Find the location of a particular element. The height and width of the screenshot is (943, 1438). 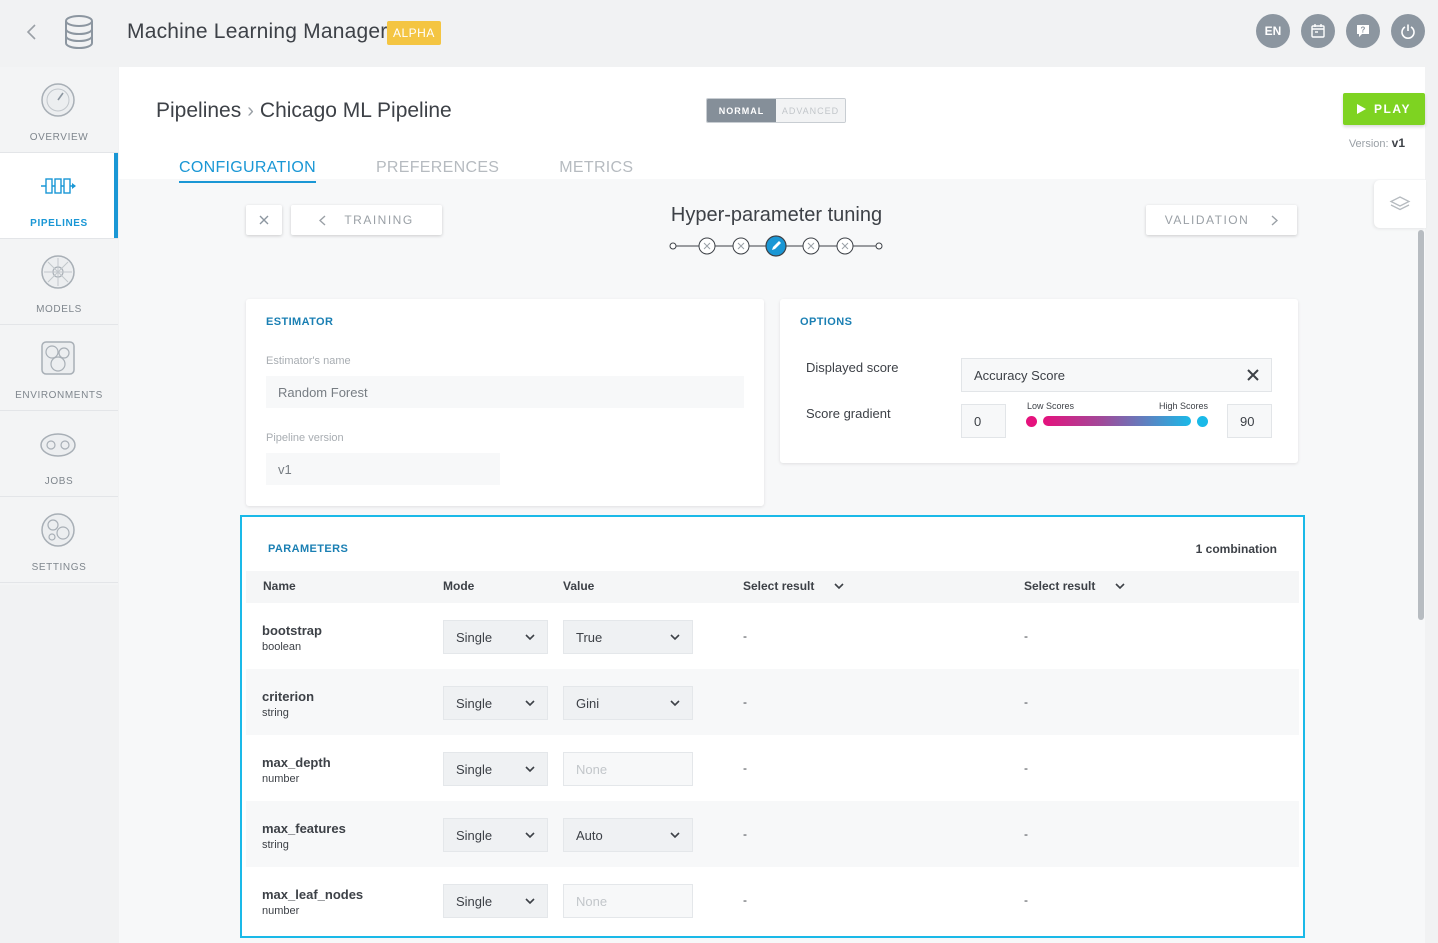

value-select: Auto is located at coordinates (628, 835).